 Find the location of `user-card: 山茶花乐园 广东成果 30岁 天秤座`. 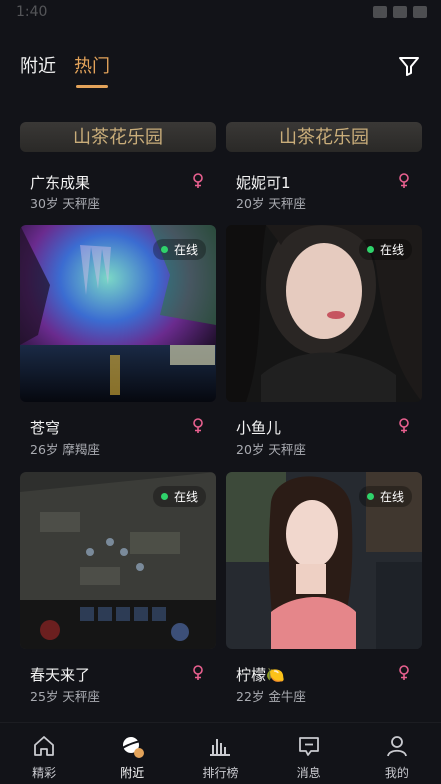

user-card: 山茶花乐园 广东成果 30岁 天秤座 is located at coordinates (118, 167).